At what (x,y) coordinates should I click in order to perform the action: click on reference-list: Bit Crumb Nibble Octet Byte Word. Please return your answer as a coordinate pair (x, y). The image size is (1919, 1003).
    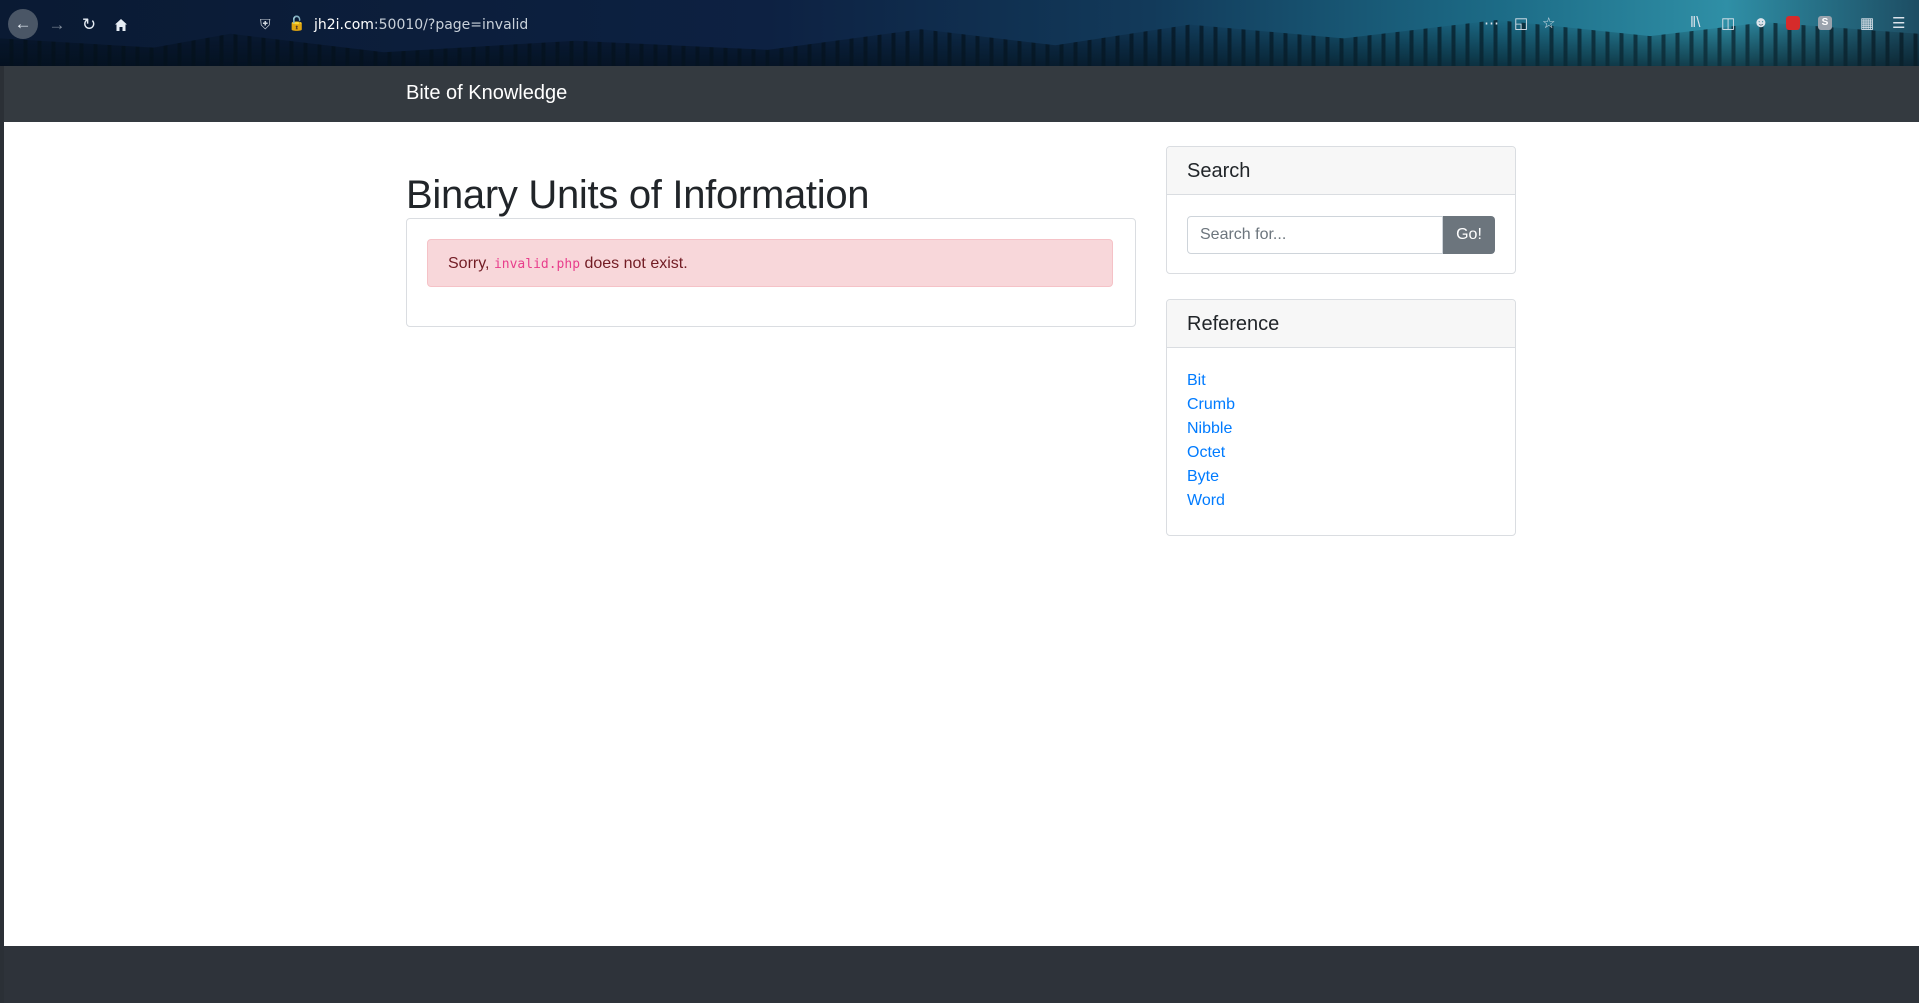
    Looking at the image, I should click on (1211, 441).